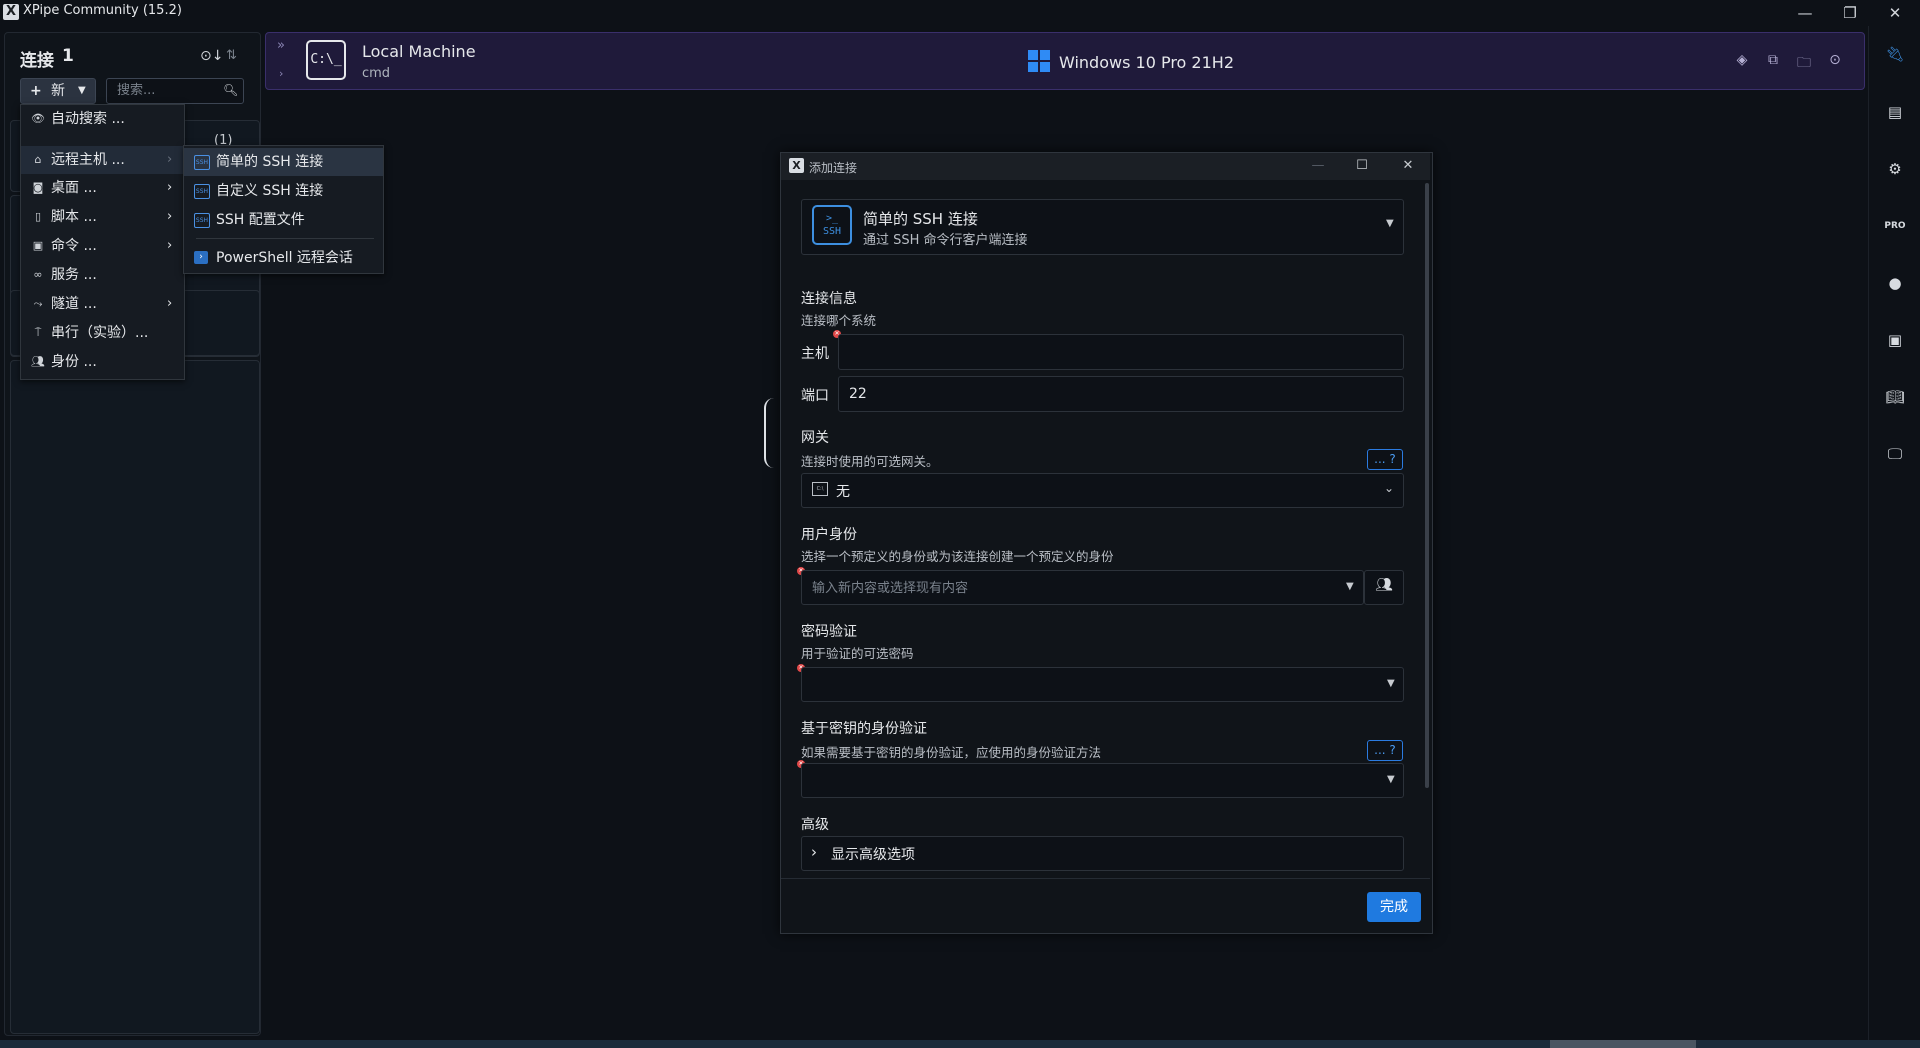 The height and width of the screenshot is (1048, 1920). Describe the element at coordinates (38, 118) in the screenshot. I see `auto-search-icon: 👁︎` at that location.